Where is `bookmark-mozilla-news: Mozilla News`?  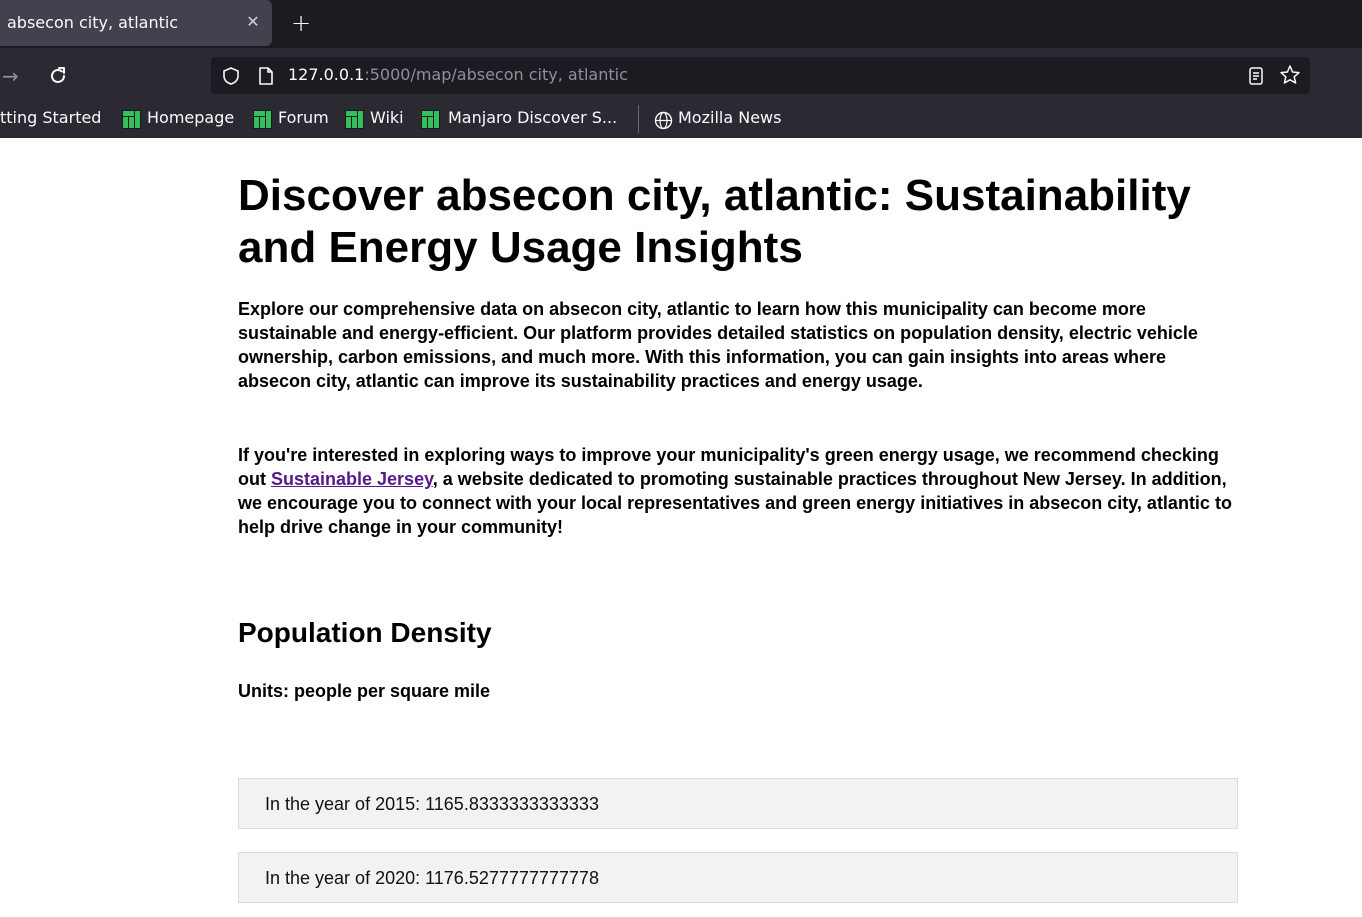
bookmark-mozilla-news: Mozilla News is located at coordinates (729, 118).